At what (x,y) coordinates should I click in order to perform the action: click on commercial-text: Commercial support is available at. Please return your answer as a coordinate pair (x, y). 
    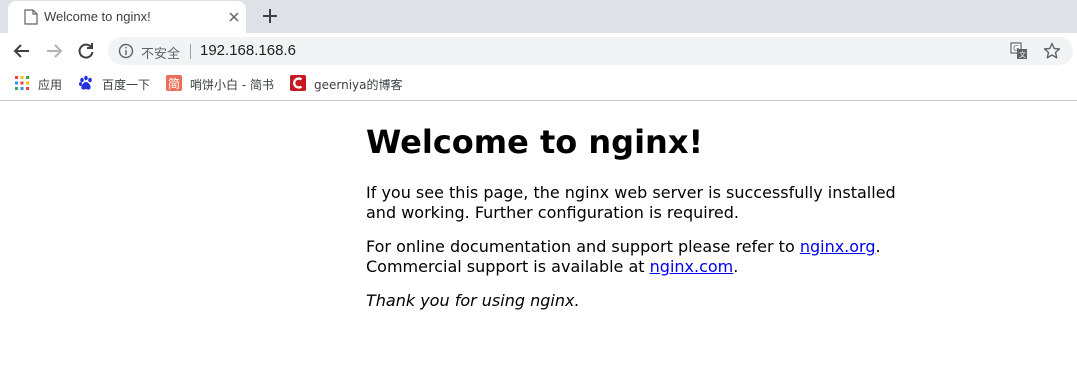
    Looking at the image, I should click on (508, 266).